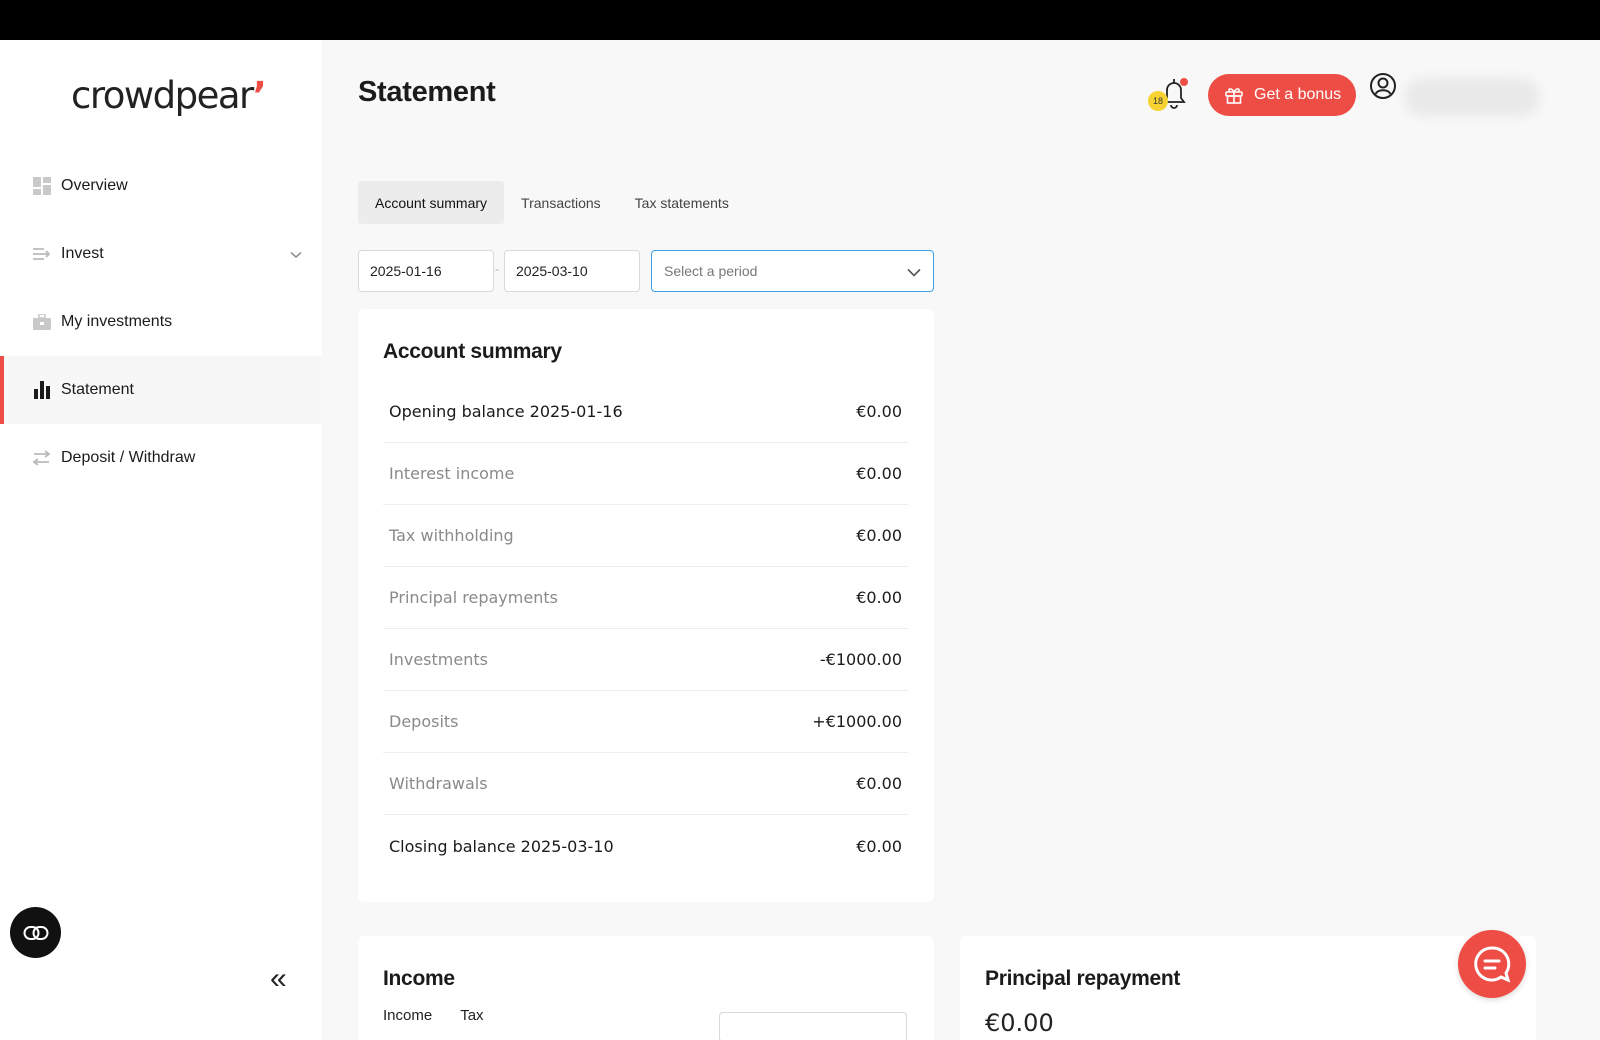  I want to click on sidebar-item-label: Invest, so click(82, 253).